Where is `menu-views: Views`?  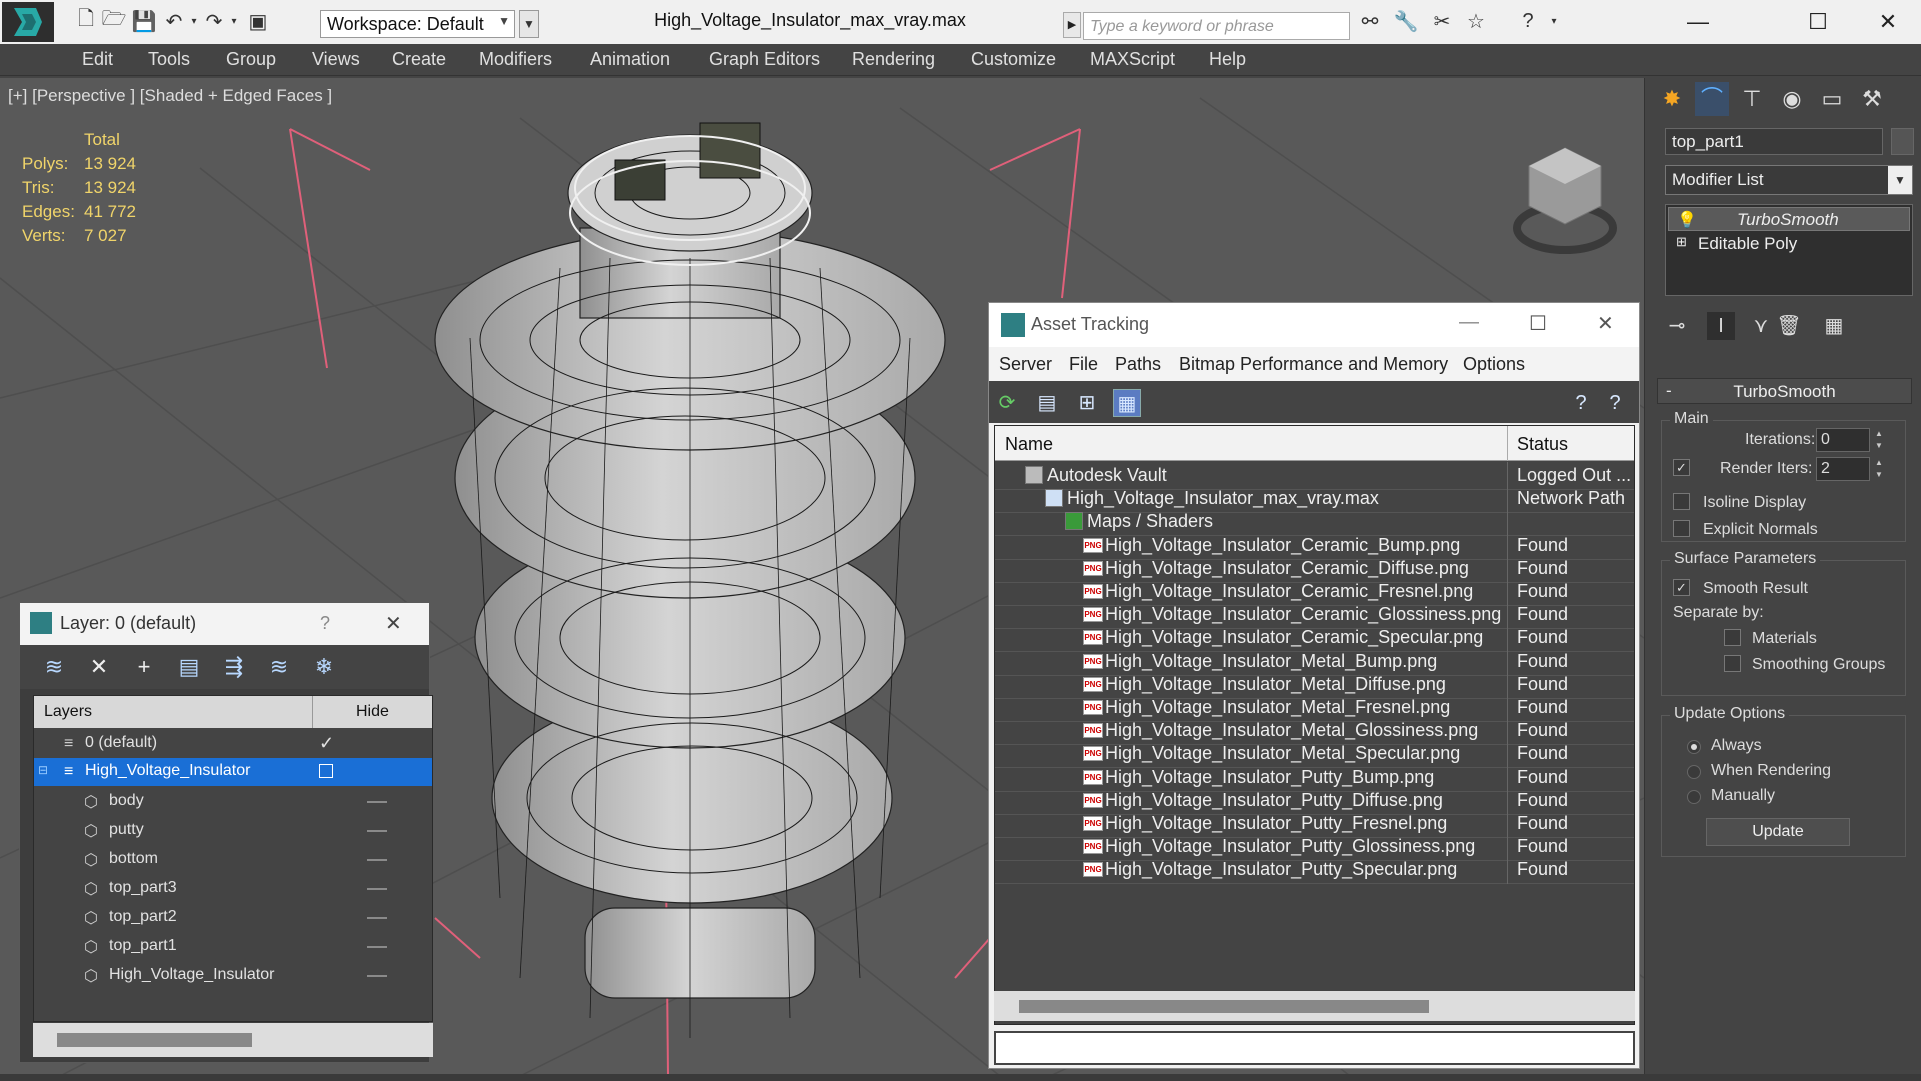
menu-views: Views is located at coordinates (336, 59).